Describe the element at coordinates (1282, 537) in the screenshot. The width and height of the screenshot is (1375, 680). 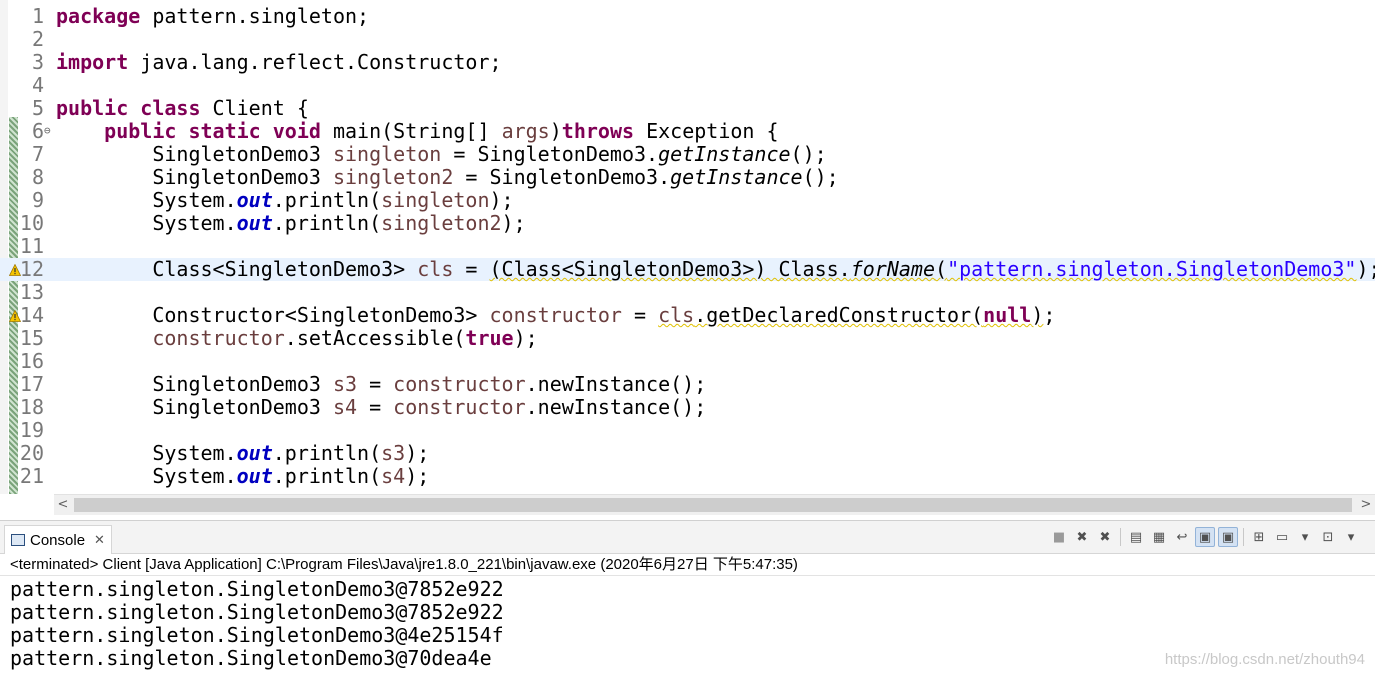
I see `display-selected-console-icon: ▭` at that location.